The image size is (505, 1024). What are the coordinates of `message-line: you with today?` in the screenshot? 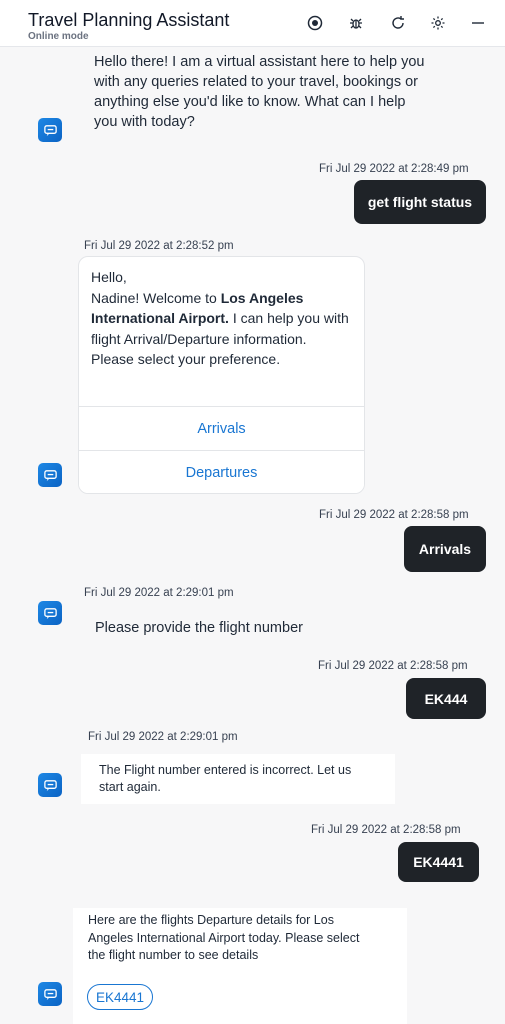 It's located at (144, 122).